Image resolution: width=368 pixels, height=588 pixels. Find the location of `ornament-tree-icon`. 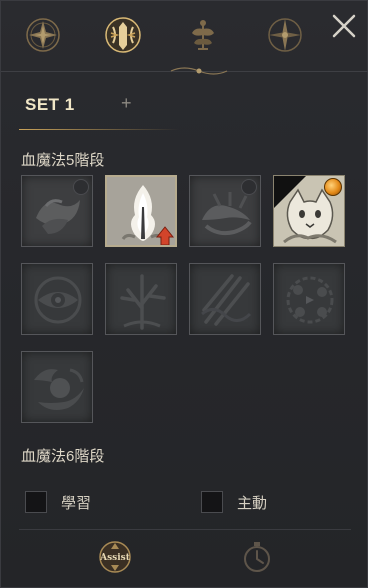

ornament-tree-icon is located at coordinates (203, 35).